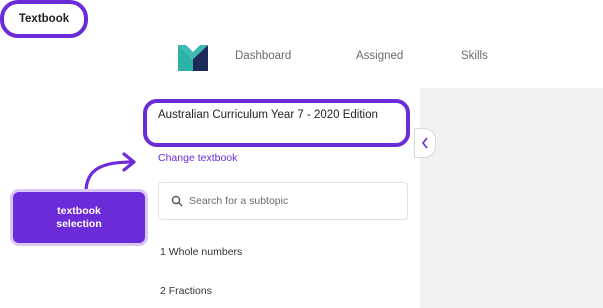 This screenshot has height=308, width=603. I want to click on subtopic-search-input, so click(289, 201).